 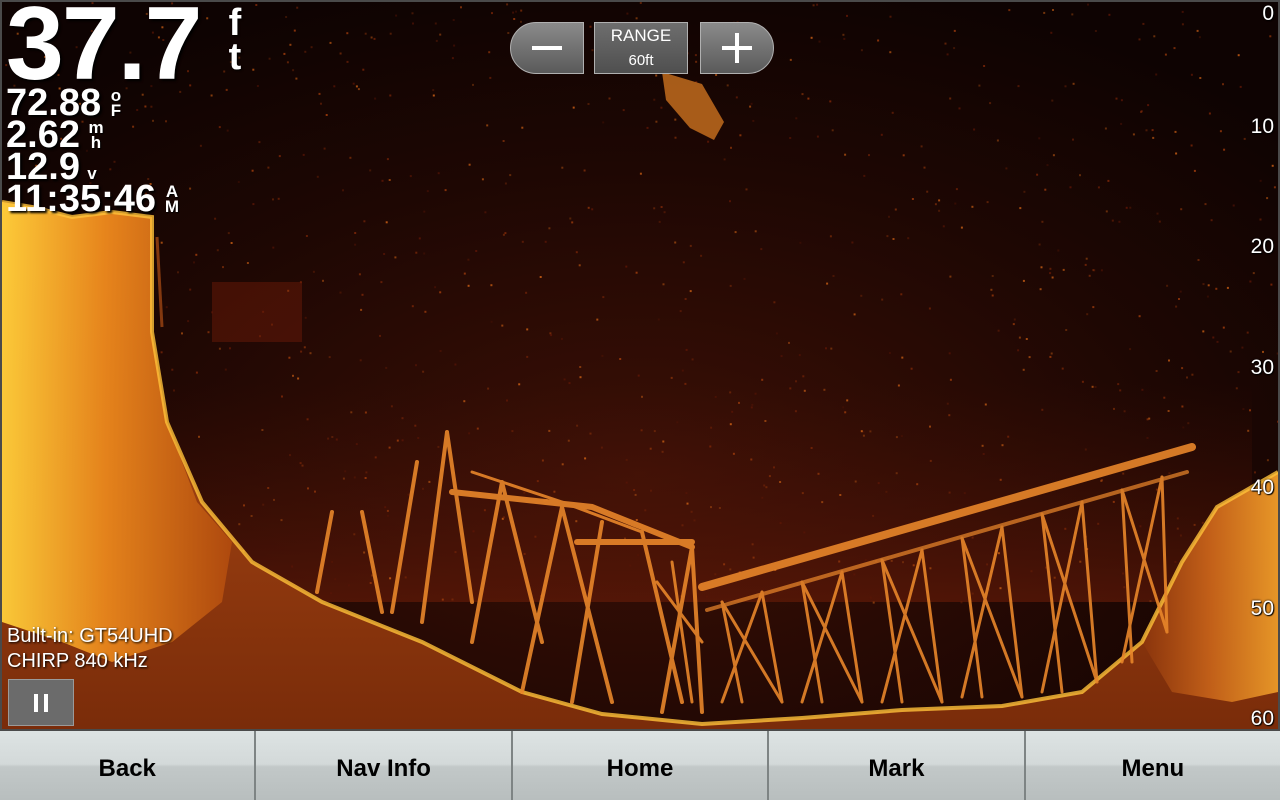 I want to click on mark-button: Mark, so click(x=897, y=765).